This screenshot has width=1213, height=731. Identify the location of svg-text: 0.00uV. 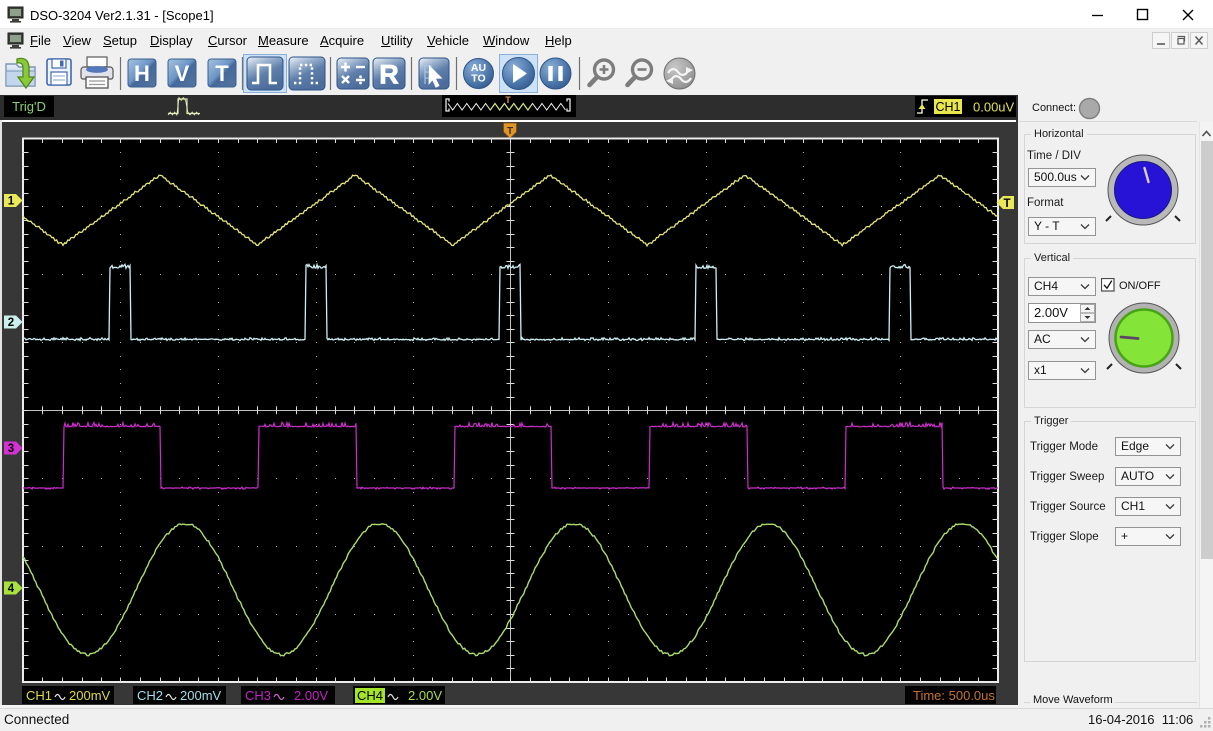
(994, 107).